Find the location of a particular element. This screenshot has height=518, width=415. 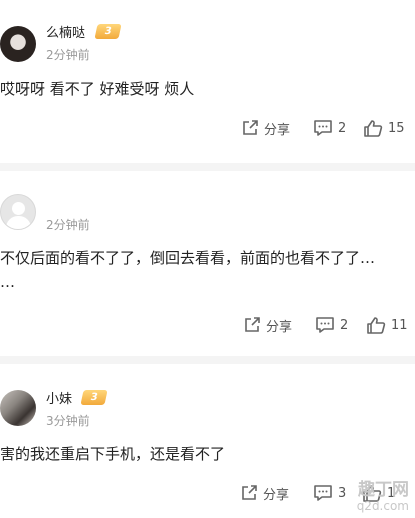

comment-actions: 分享 2 15 is located at coordinates (207, 128).